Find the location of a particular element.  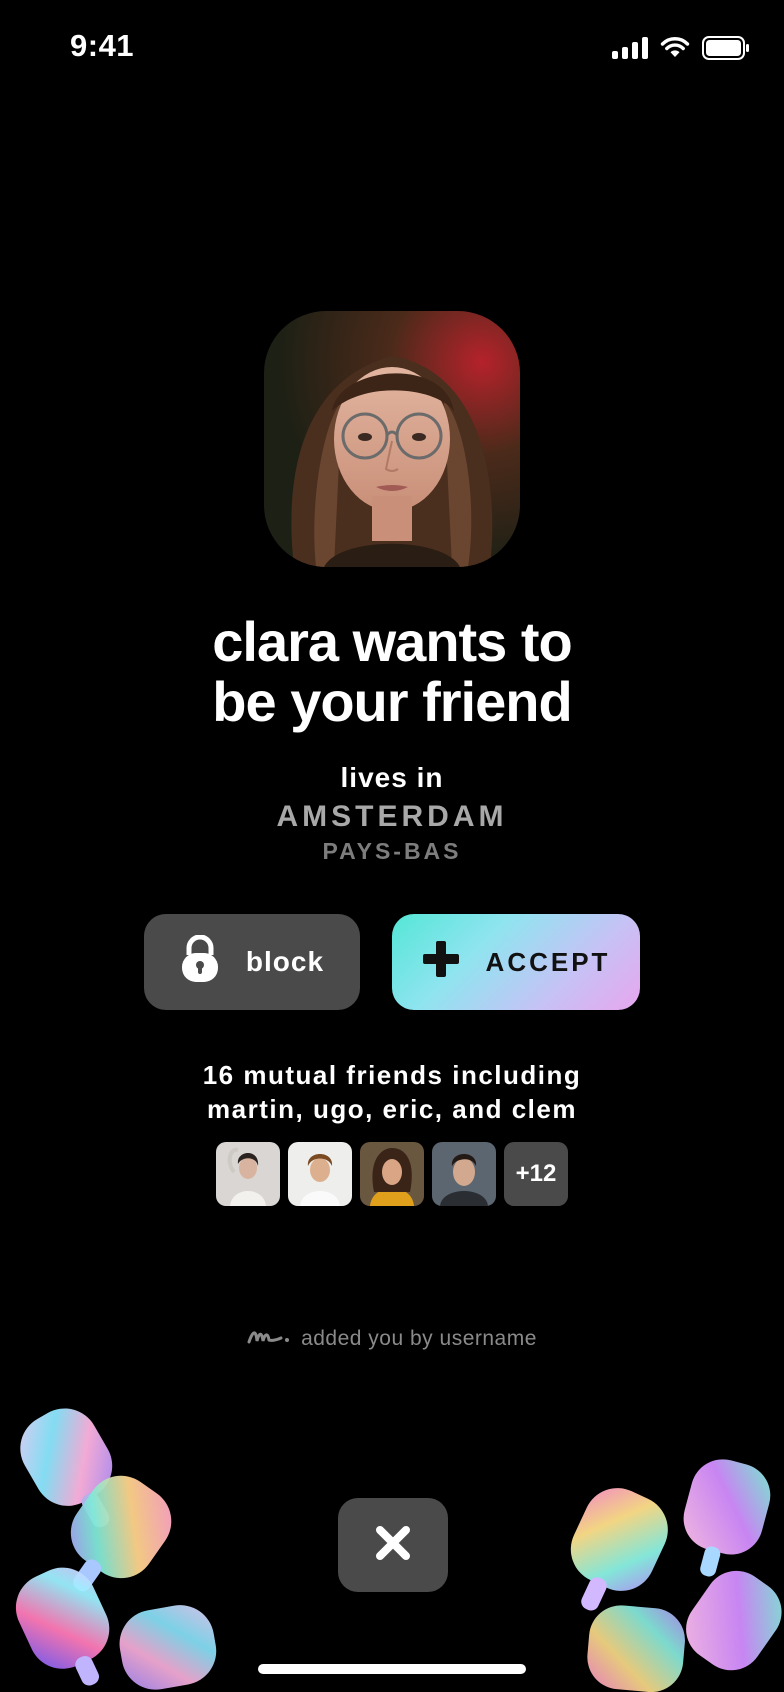

close-button is located at coordinates (393, 1545).